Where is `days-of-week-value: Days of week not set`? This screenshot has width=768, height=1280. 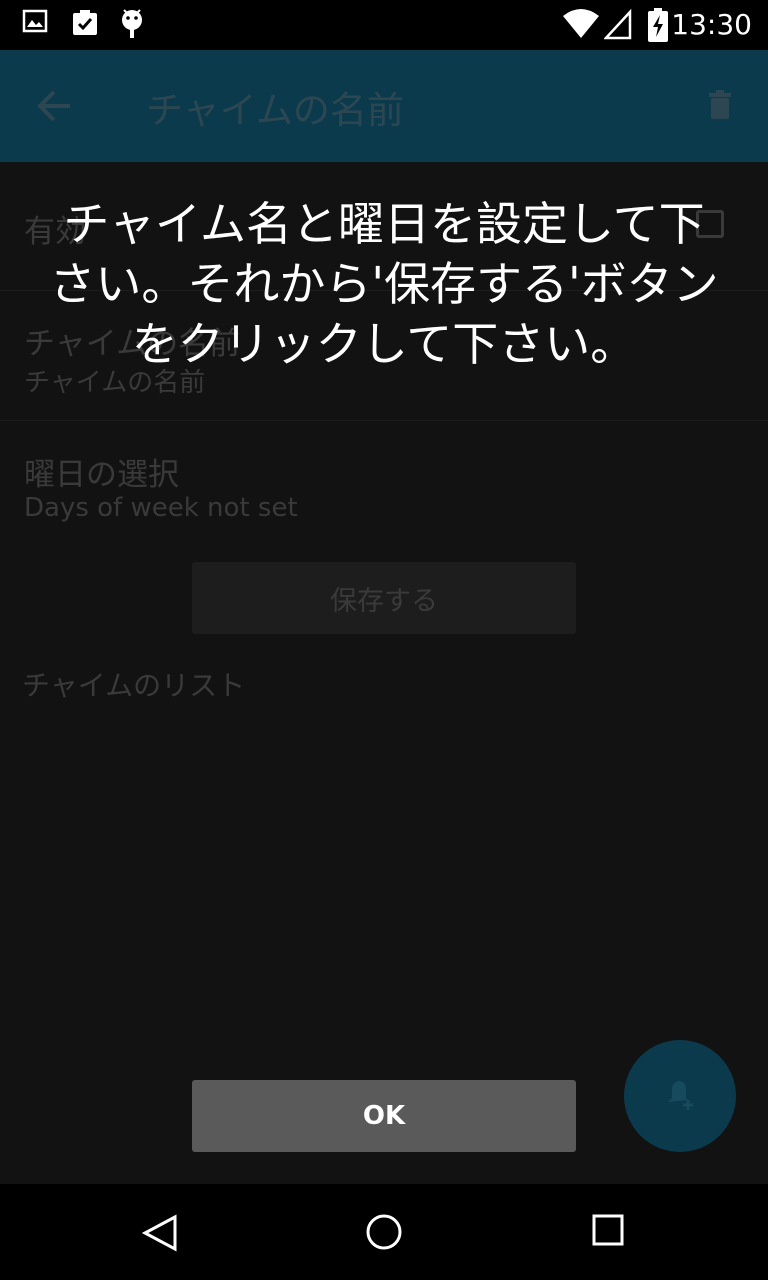 days-of-week-value: Days of week not set is located at coordinates (161, 508).